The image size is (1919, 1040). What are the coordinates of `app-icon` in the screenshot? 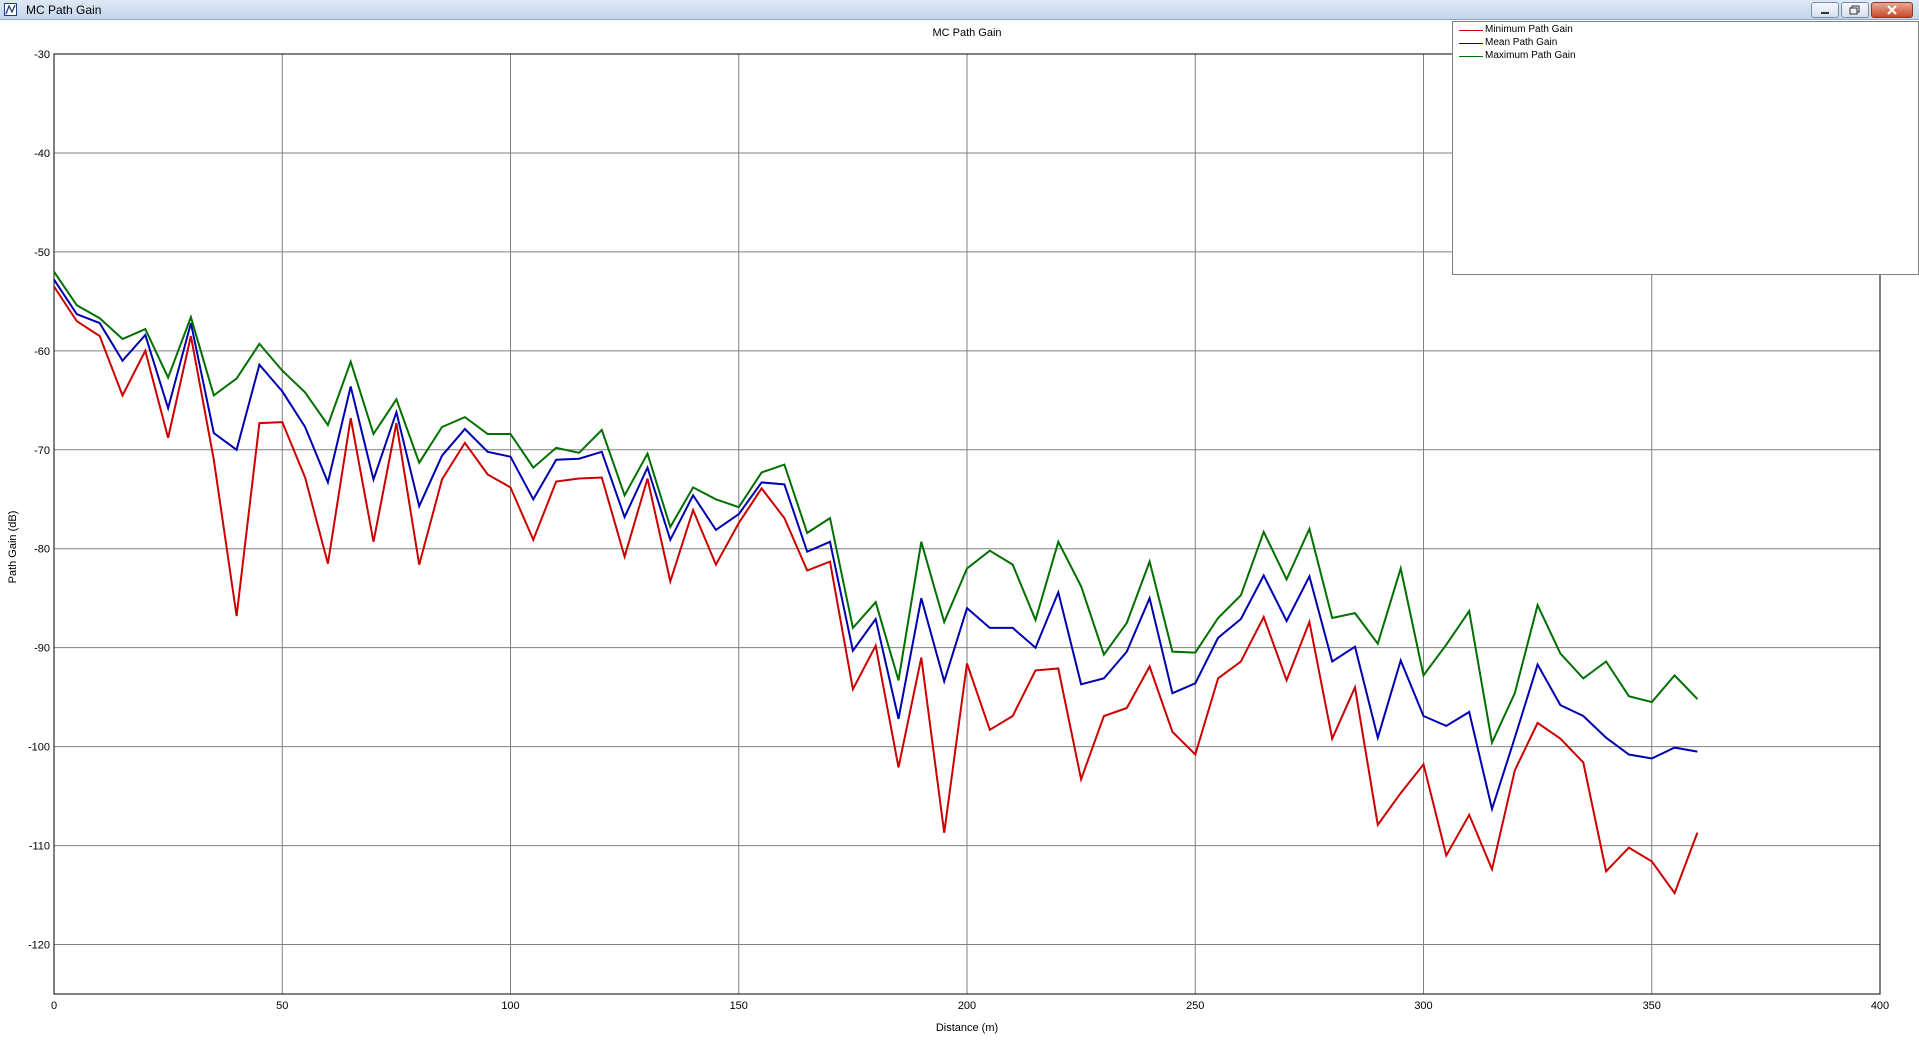 It's located at (10, 9).